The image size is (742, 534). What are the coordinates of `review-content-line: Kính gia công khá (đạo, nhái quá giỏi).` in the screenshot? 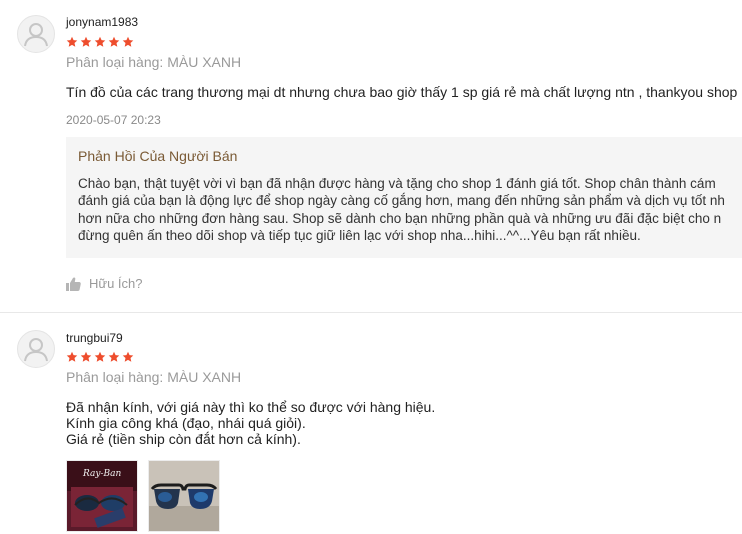 It's located at (186, 423).